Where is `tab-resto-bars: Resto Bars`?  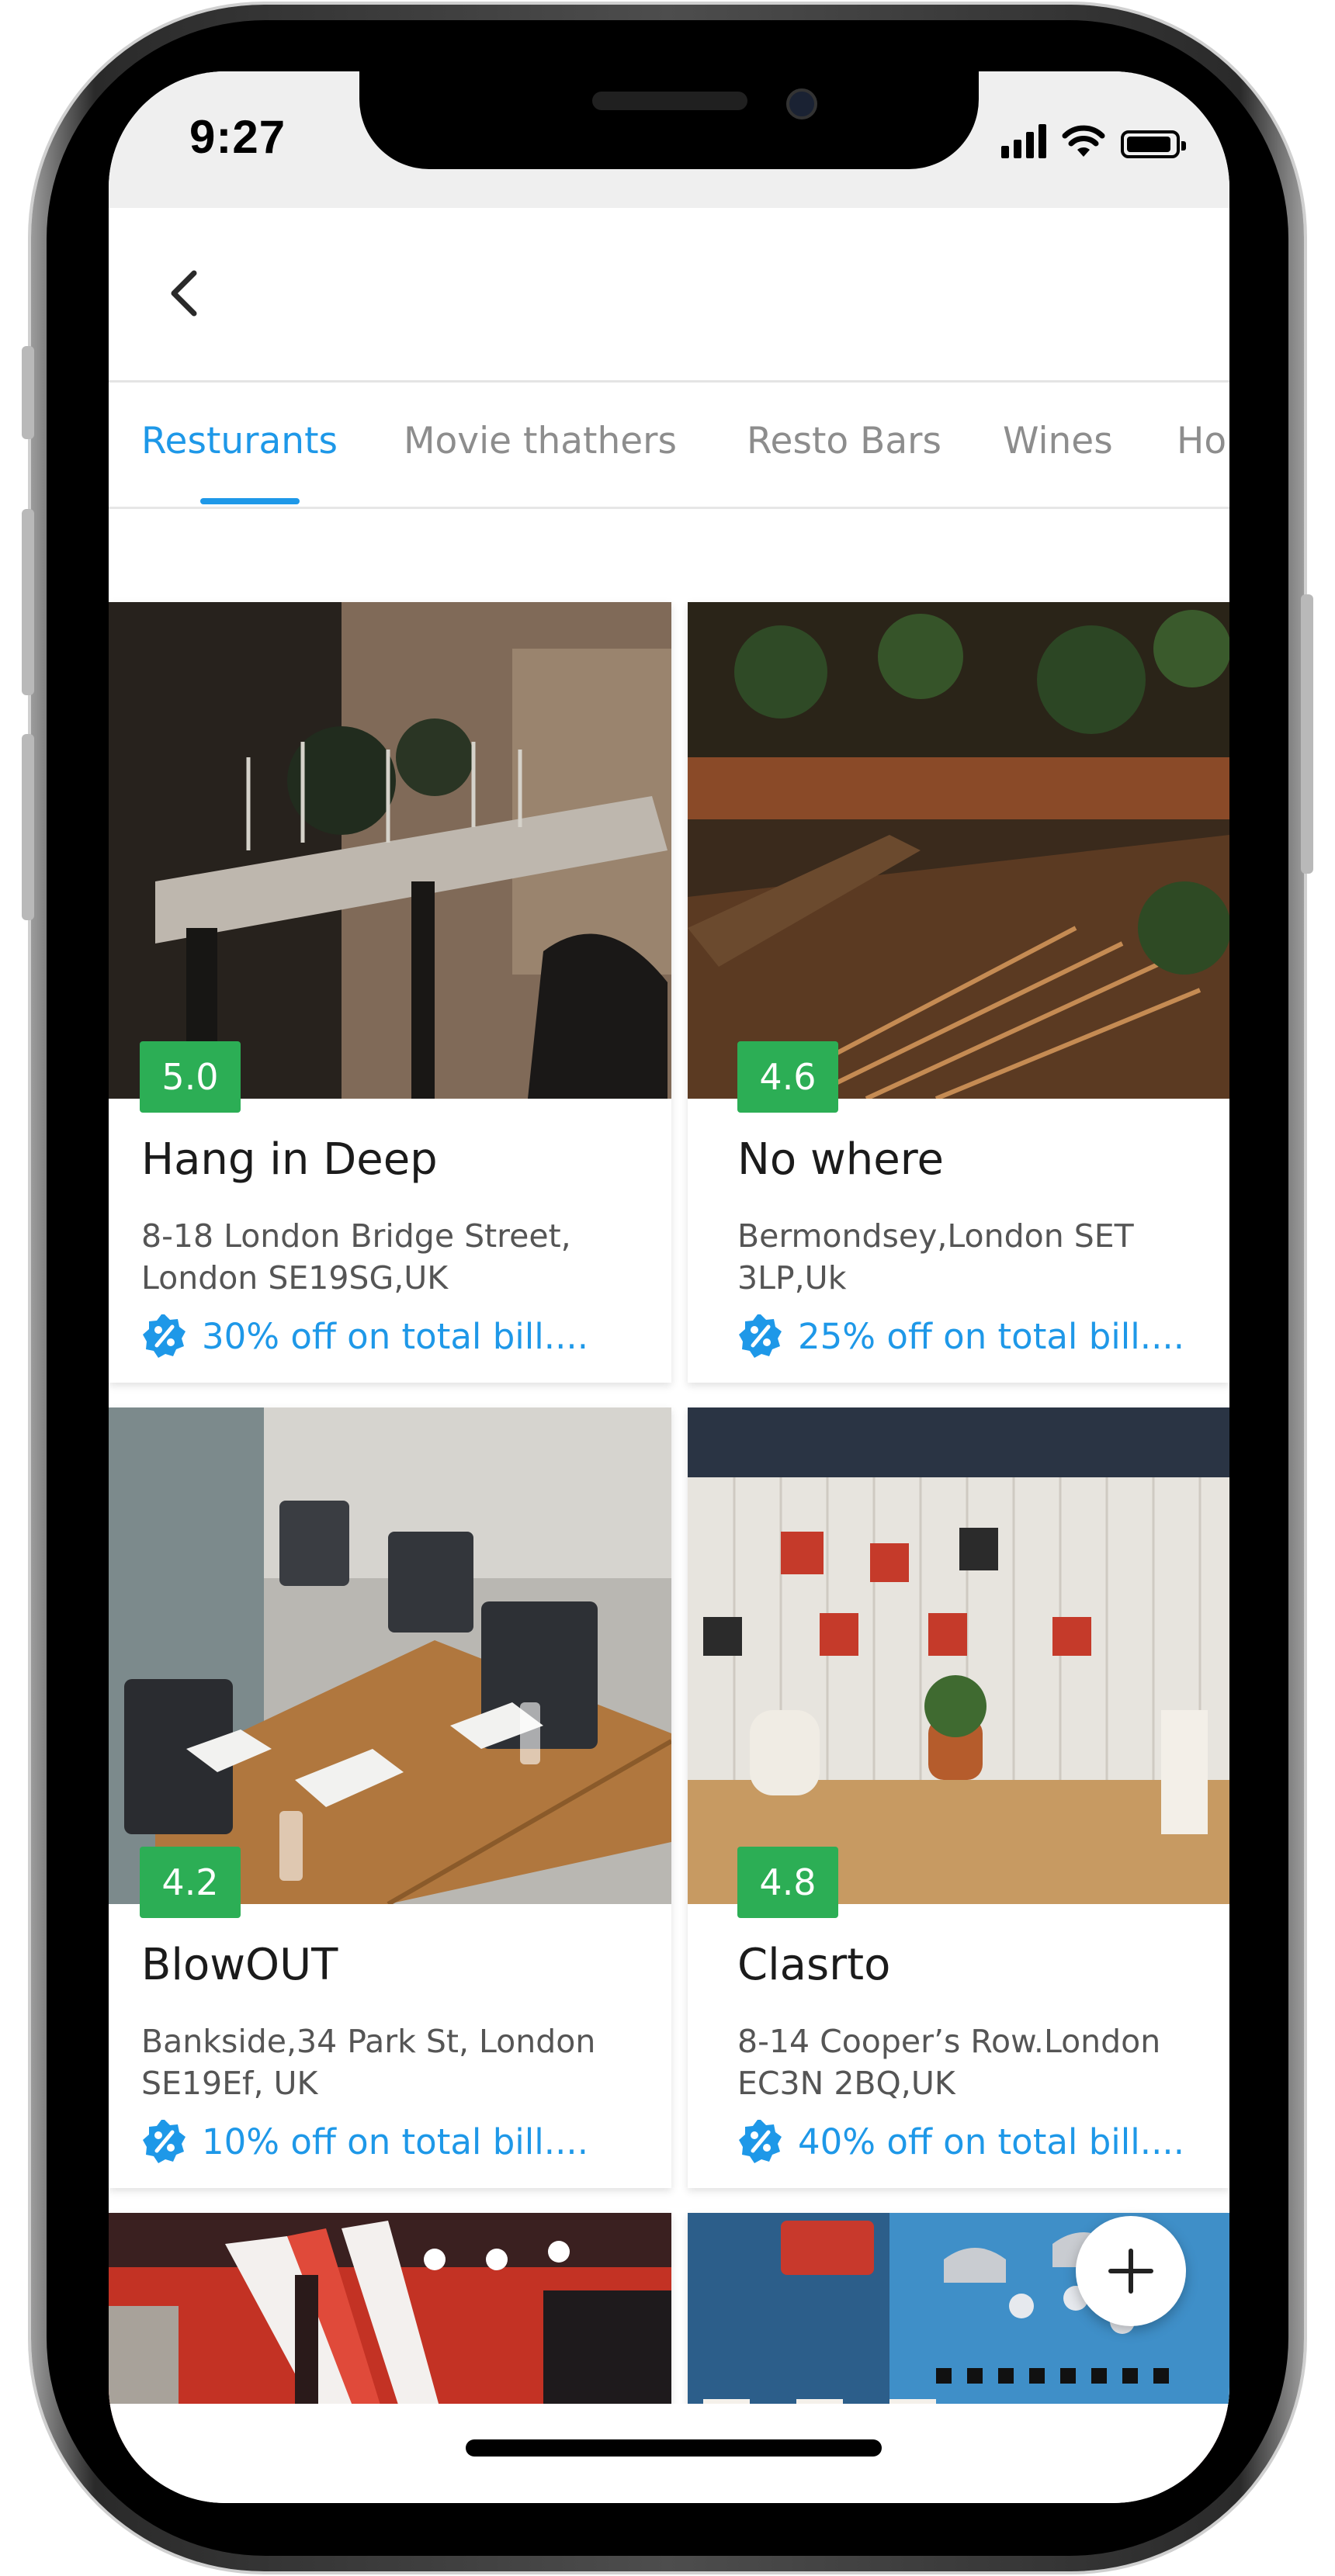
tab-resto-bars: Resto Bars is located at coordinates (844, 441).